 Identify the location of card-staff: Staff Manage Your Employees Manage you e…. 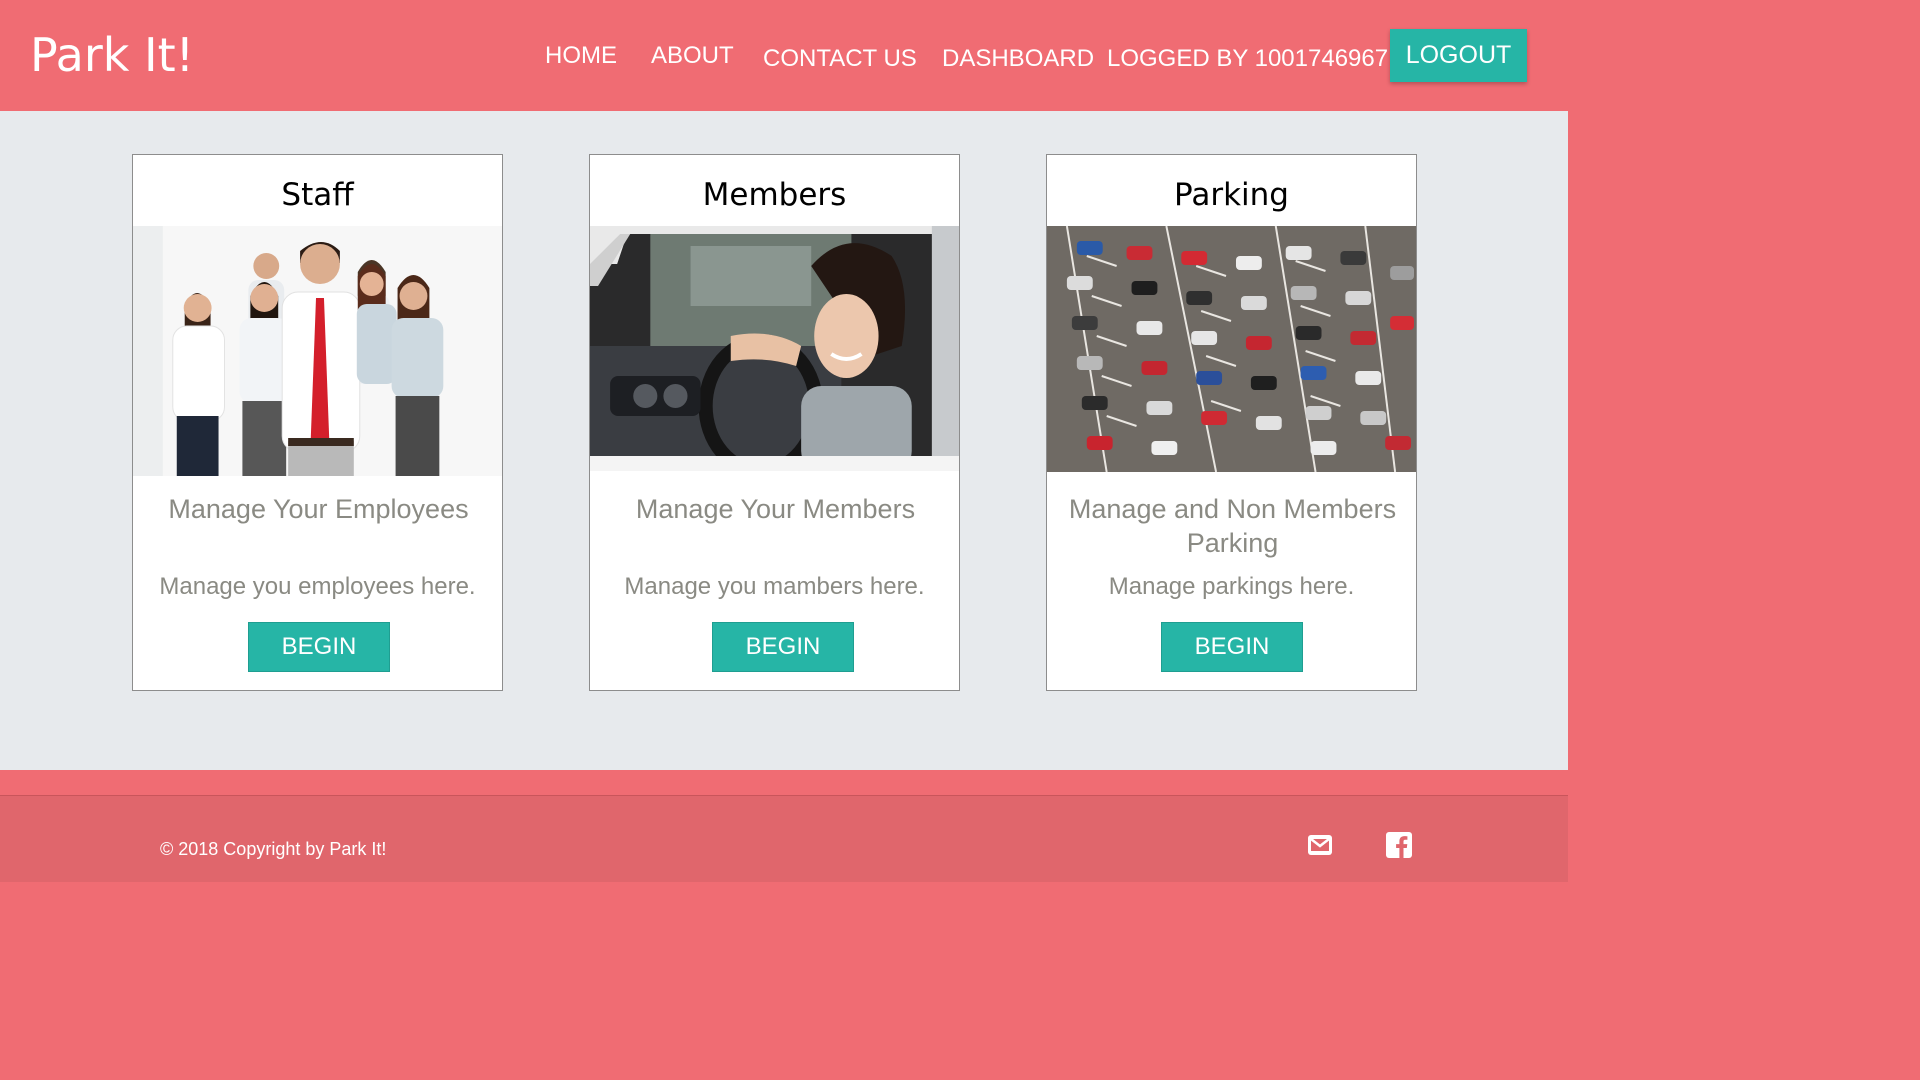
(317, 422).